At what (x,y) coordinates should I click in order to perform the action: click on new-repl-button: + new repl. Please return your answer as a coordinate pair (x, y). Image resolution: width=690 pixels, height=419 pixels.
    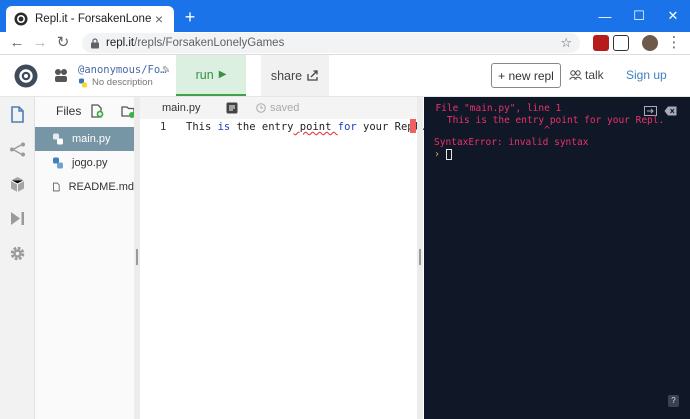
    Looking at the image, I should click on (526, 75).